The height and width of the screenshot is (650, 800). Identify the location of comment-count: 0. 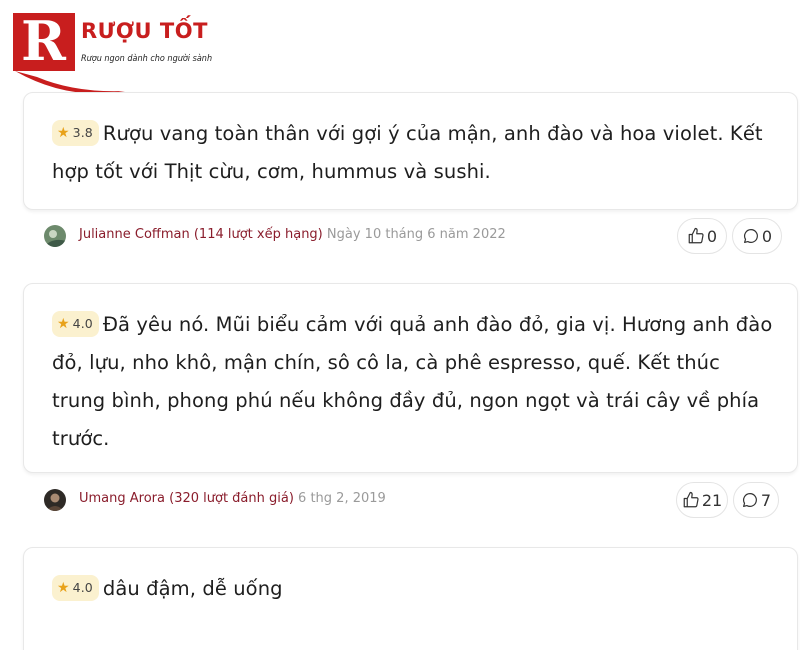
(767, 236).